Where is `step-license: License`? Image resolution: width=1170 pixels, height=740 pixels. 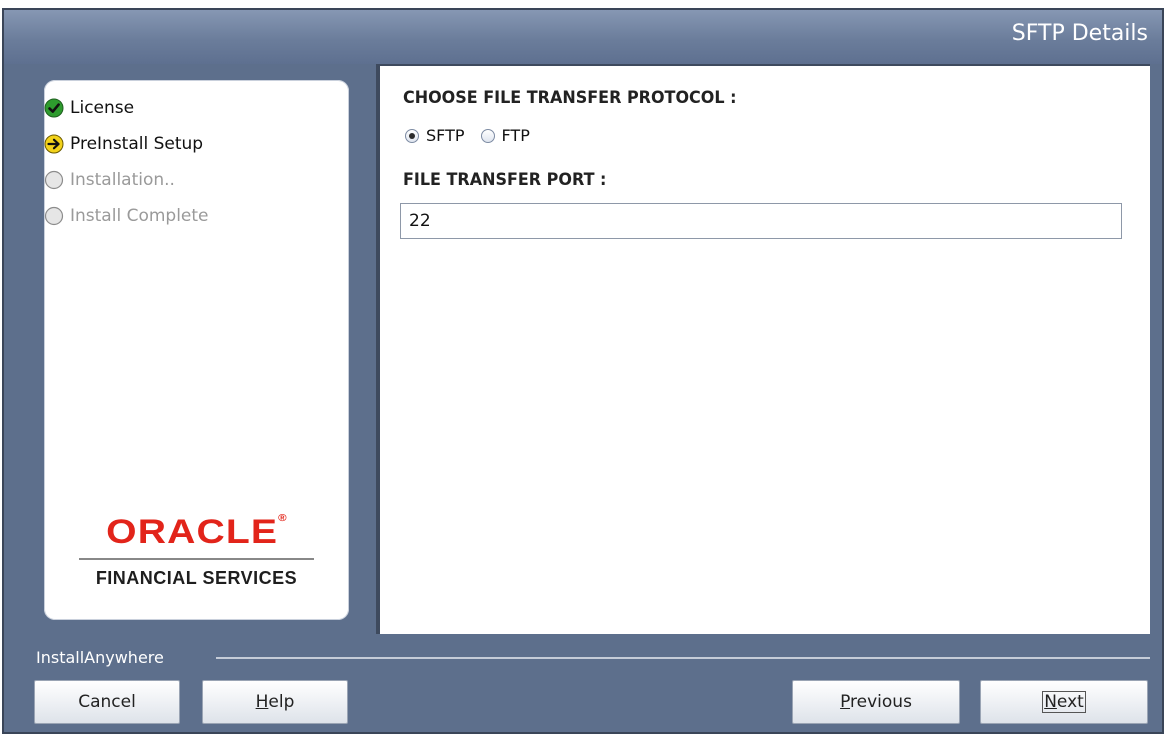 step-license: License is located at coordinates (89, 108).